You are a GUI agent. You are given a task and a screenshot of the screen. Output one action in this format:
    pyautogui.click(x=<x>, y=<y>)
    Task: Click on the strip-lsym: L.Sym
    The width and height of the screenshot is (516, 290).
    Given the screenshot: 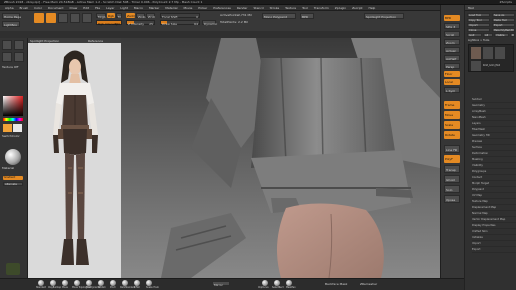 What is the action you would take?
    pyautogui.click(x=452, y=90)
    